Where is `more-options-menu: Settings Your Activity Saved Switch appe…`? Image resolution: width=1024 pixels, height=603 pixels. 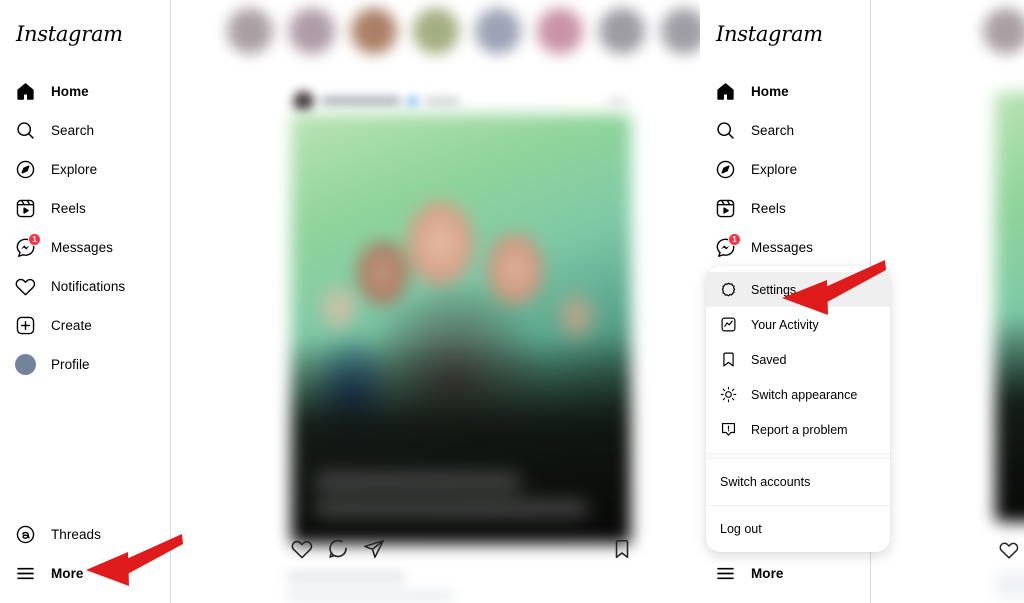 more-options-menu: Settings Your Activity Saved Switch appe… is located at coordinates (798, 409).